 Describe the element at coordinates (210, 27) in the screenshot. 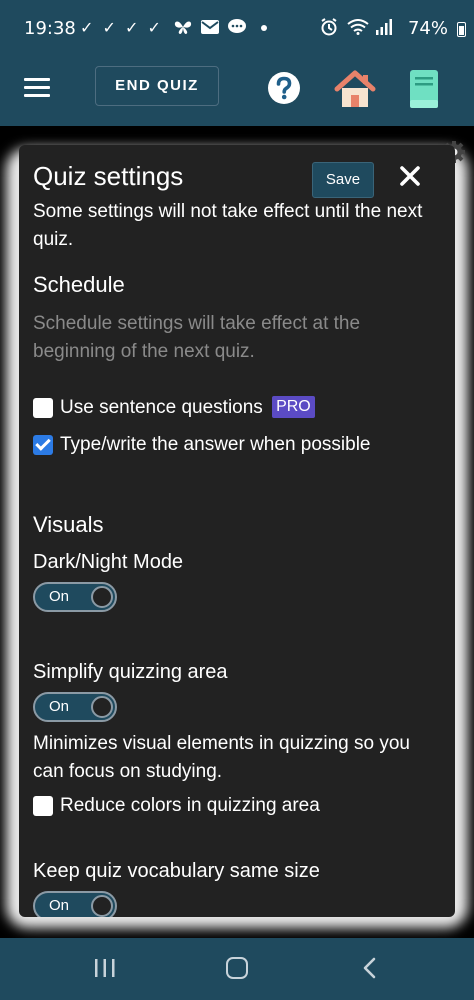

I see `mail-icon` at that location.